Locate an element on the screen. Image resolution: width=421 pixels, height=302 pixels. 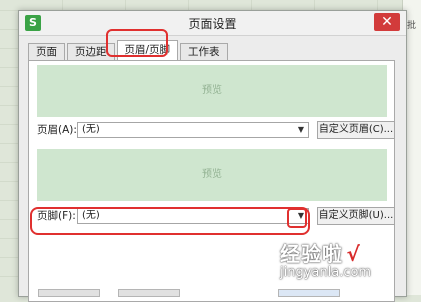
watermark-title: 经验啦 is located at coordinates (311, 254).